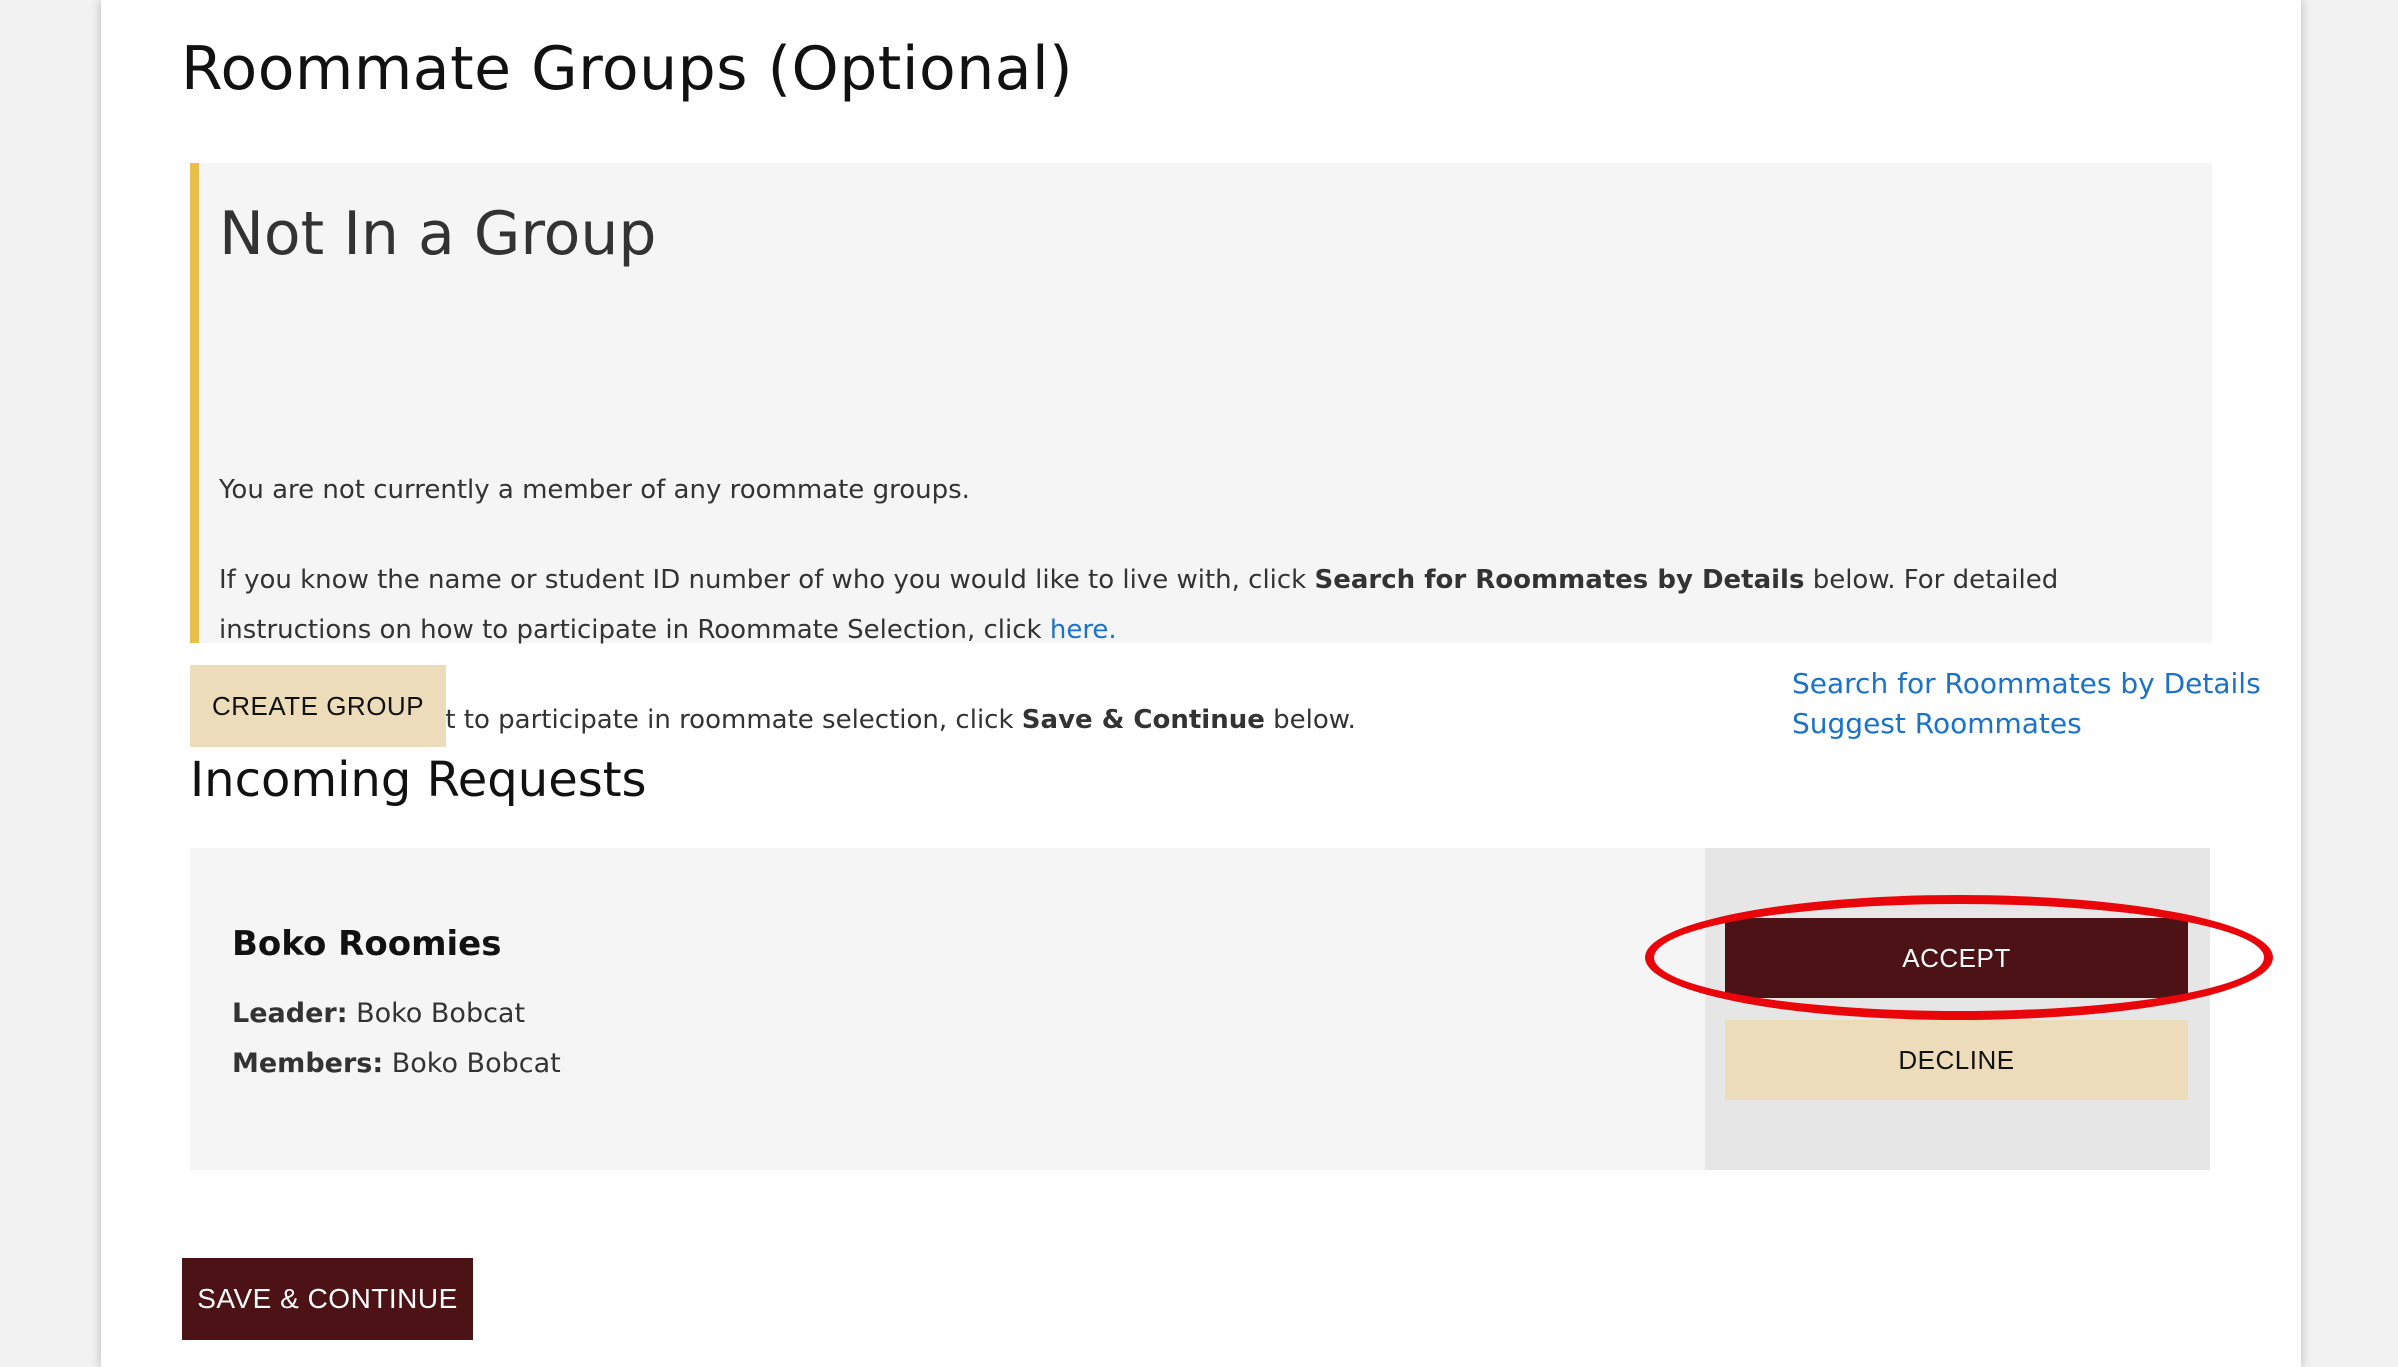  Describe the element at coordinates (1957, 1009) in the screenshot. I see `request-action-panel: ACCEPT DECLINE` at that location.